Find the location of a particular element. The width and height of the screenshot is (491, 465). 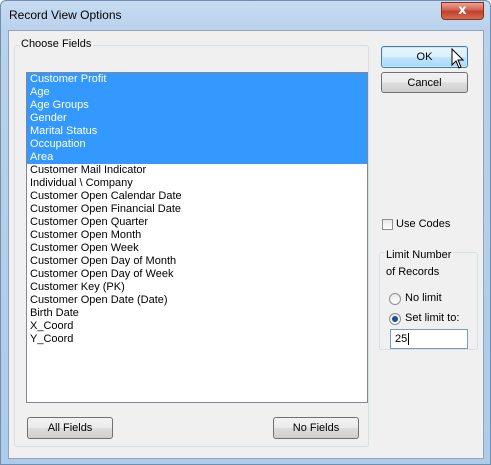

limit-group-label-line1: Limit Number is located at coordinates (419, 255).